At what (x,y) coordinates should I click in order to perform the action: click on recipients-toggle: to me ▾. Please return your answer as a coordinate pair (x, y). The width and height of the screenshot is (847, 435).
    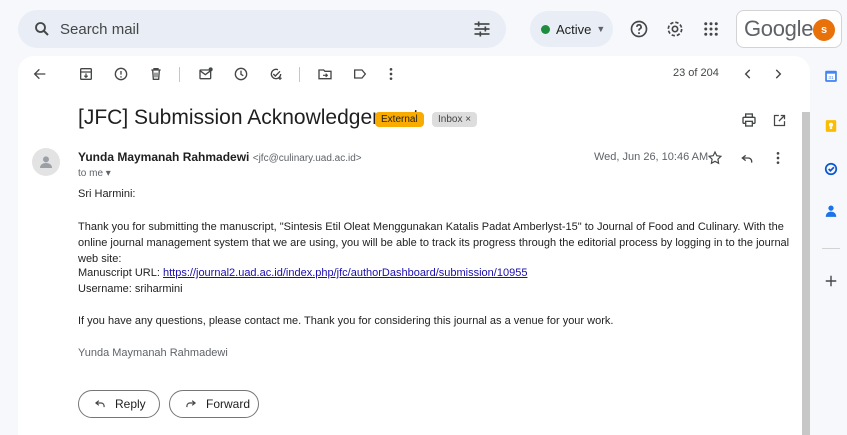
    Looking at the image, I should click on (94, 173).